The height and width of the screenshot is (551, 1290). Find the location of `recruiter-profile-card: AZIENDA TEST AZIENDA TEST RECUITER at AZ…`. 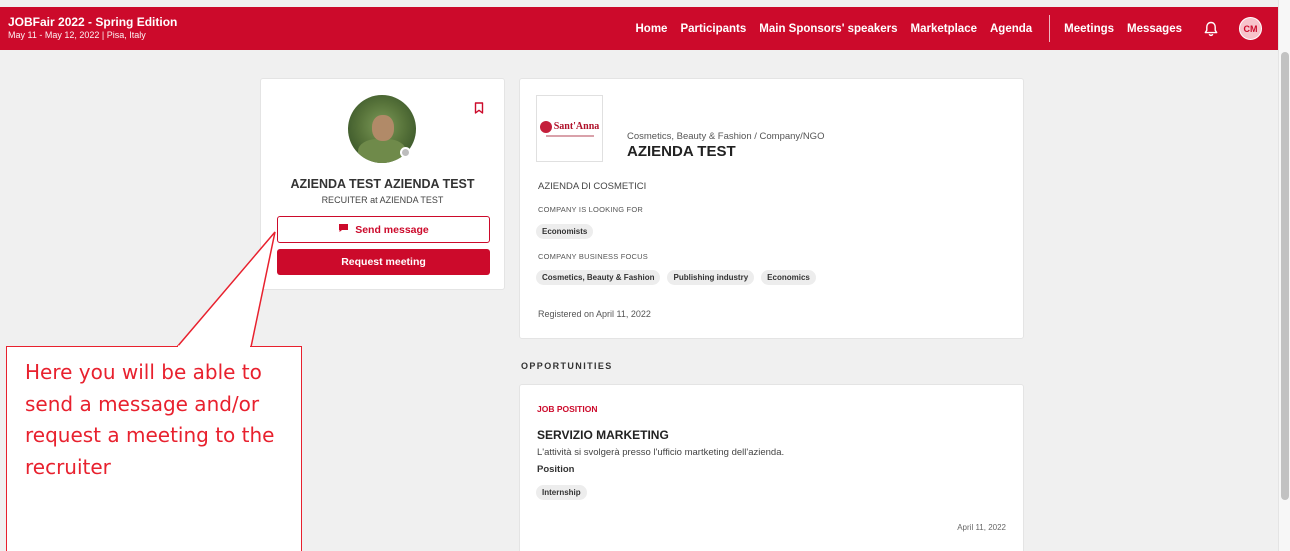

recruiter-profile-card: AZIENDA TEST AZIENDA TEST RECUITER at AZ… is located at coordinates (382, 184).